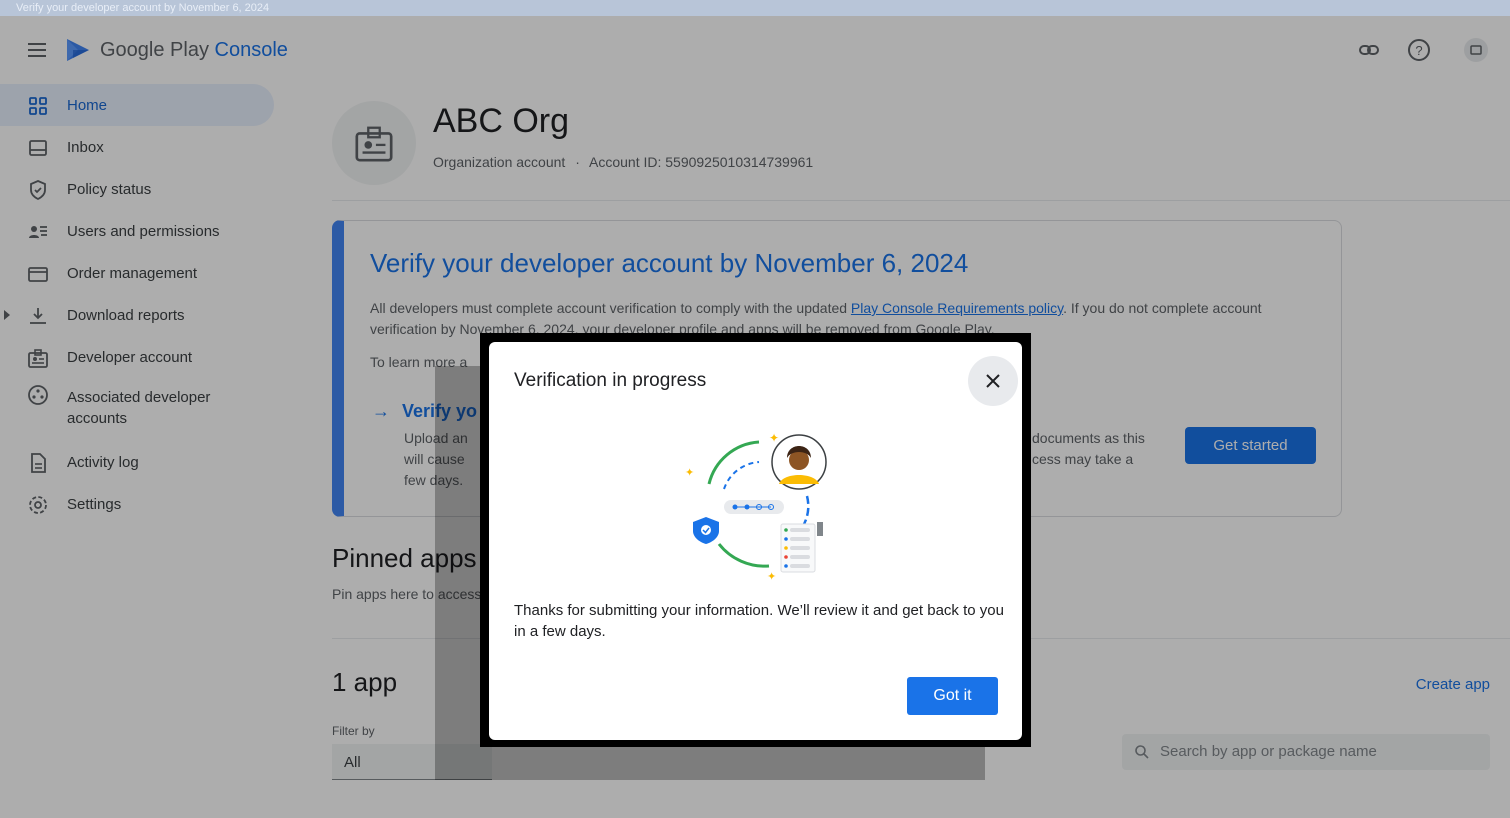 The height and width of the screenshot is (818, 1510). I want to click on got-it-button: Got it, so click(952, 696).